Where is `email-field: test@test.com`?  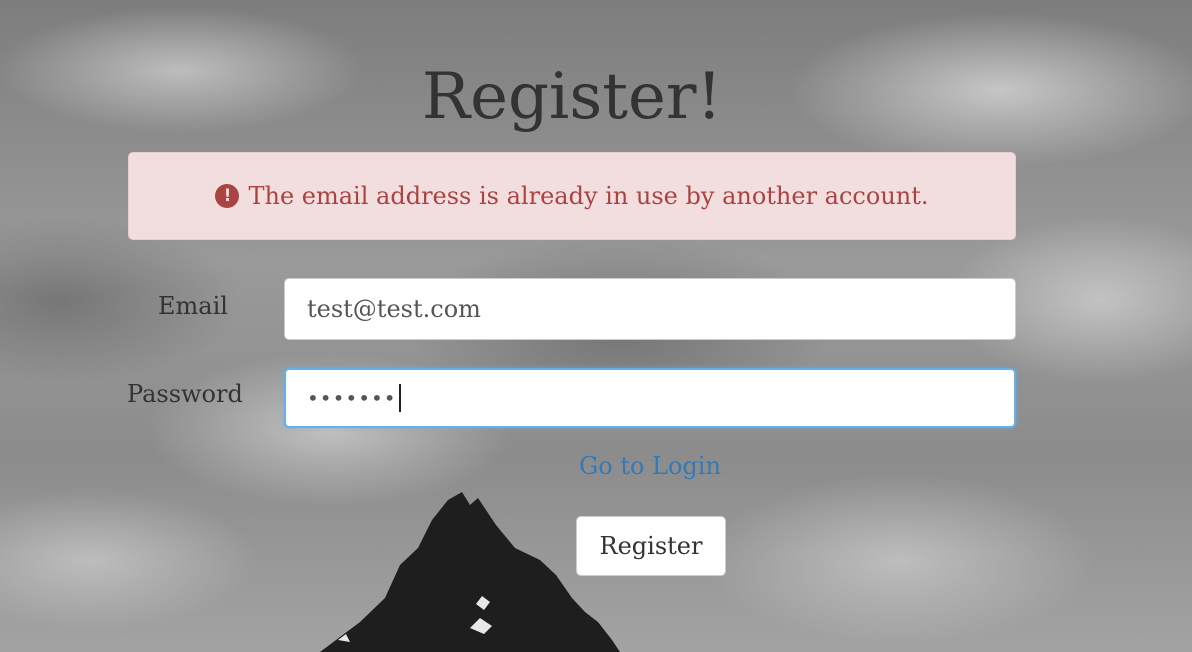 email-field: test@test.com is located at coordinates (650, 309).